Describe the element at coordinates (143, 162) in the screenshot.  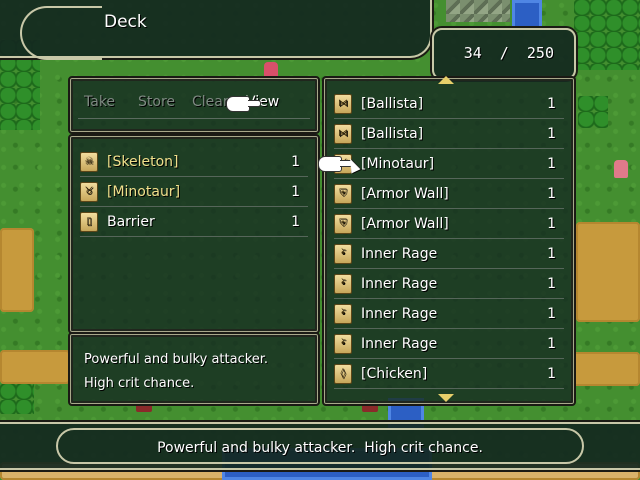
I see `card-name: [Skeleton]` at that location.